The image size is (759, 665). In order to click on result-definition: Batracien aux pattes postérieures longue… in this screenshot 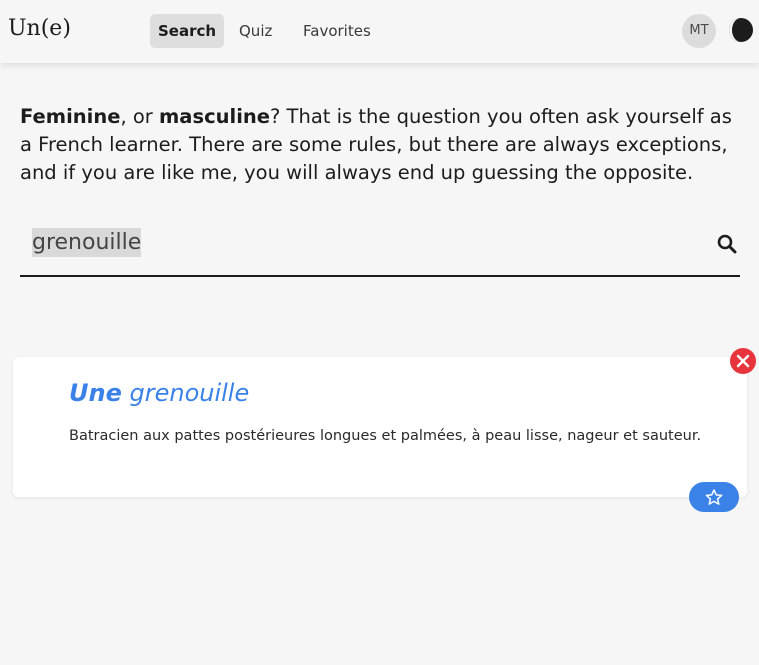, I will do `click(385, 436)`.